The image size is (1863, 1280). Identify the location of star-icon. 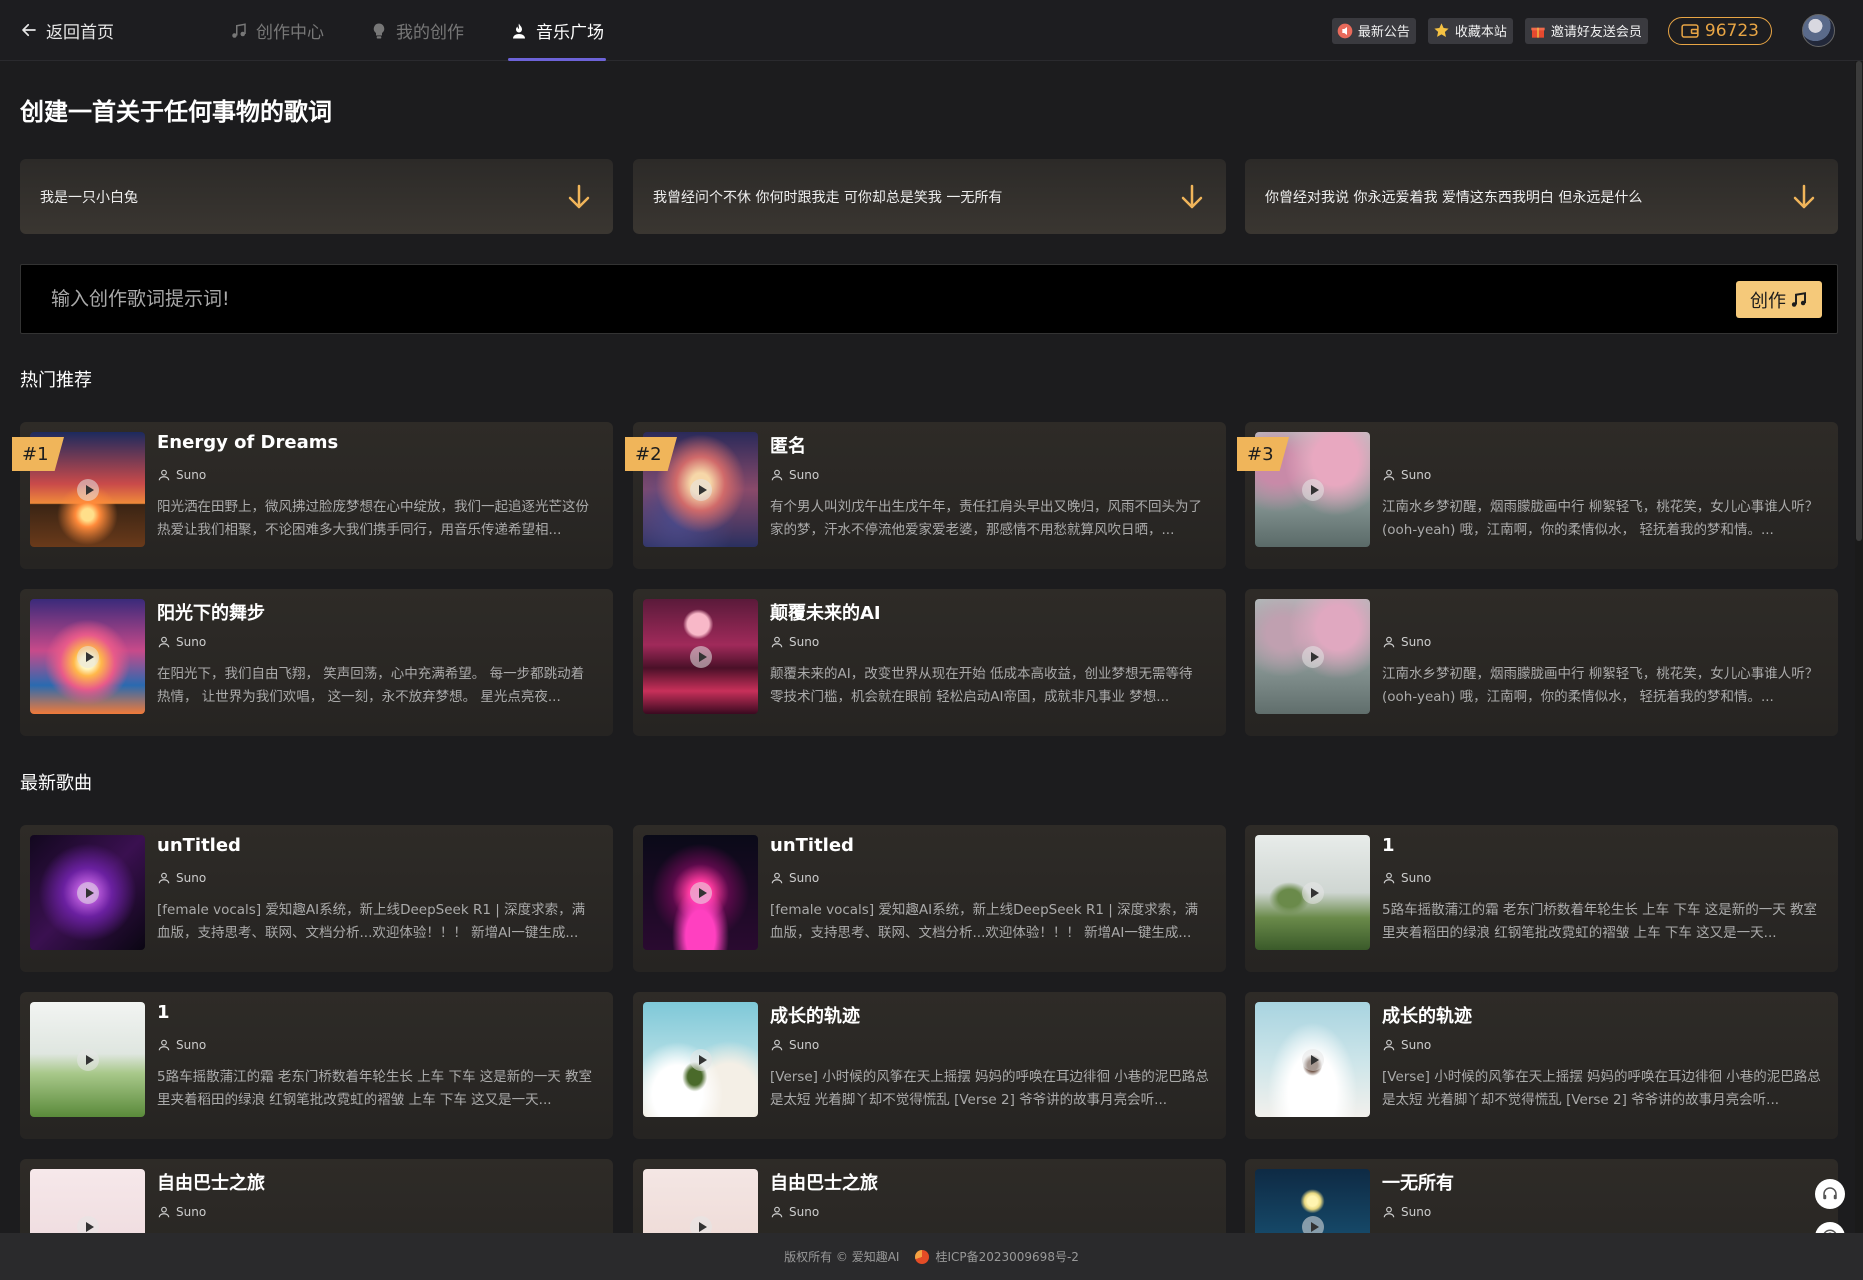
(1441, 30).